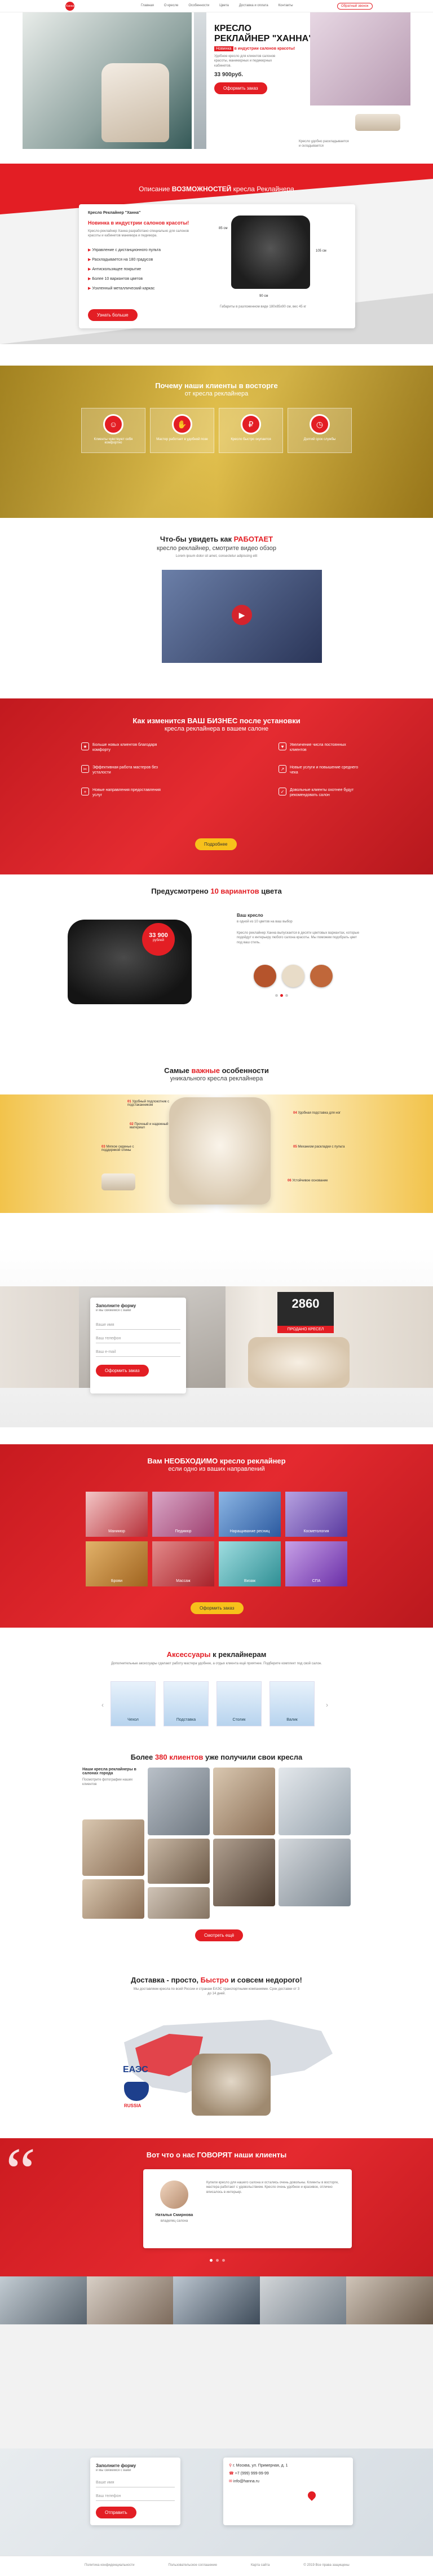 This screenshot has width=433, height=2576. What do you see at coordinates (260, 2565) in the screenshot?
I see `footer-link-sitemap: Карта сайта` at bounding box center [260, 2565].